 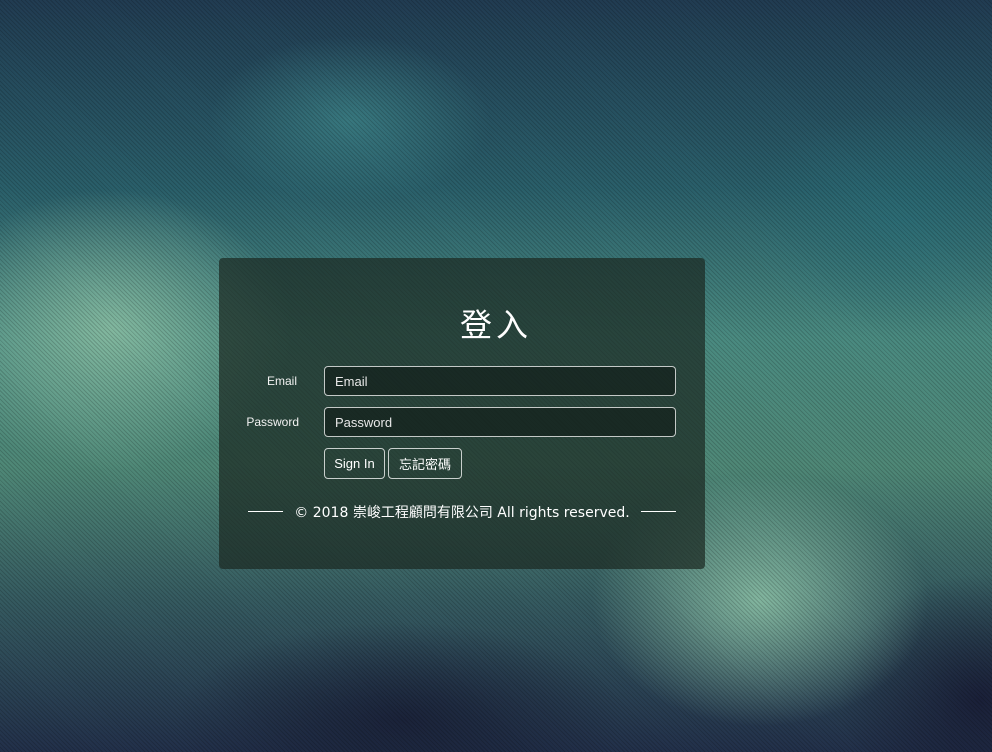 What do you see at coordinates (272, 422) in the screenshot?
I see `password-label: Password` at bounding box center [272, 422].